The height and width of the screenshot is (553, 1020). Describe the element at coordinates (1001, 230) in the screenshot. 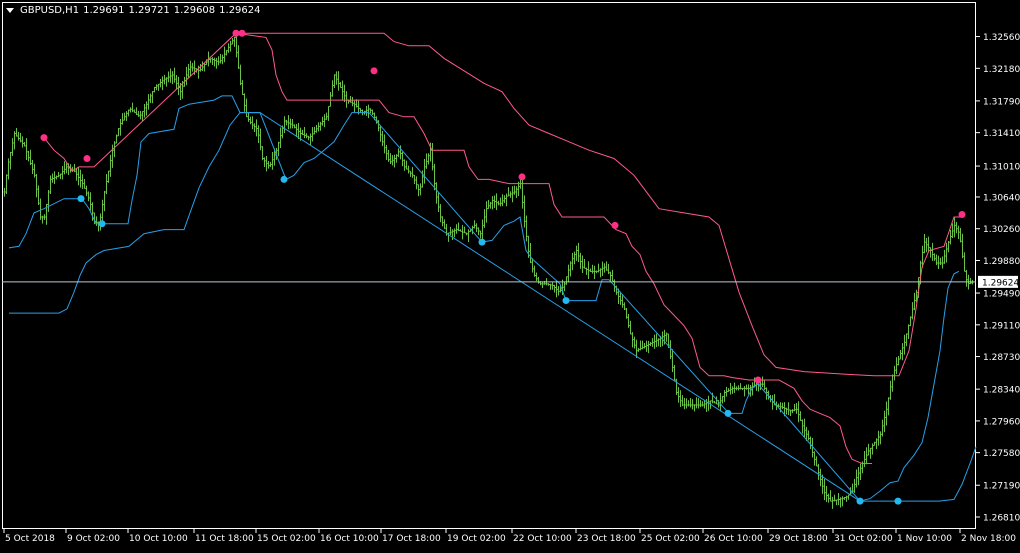

I see `price-tick-label: 1.30260` at that location.